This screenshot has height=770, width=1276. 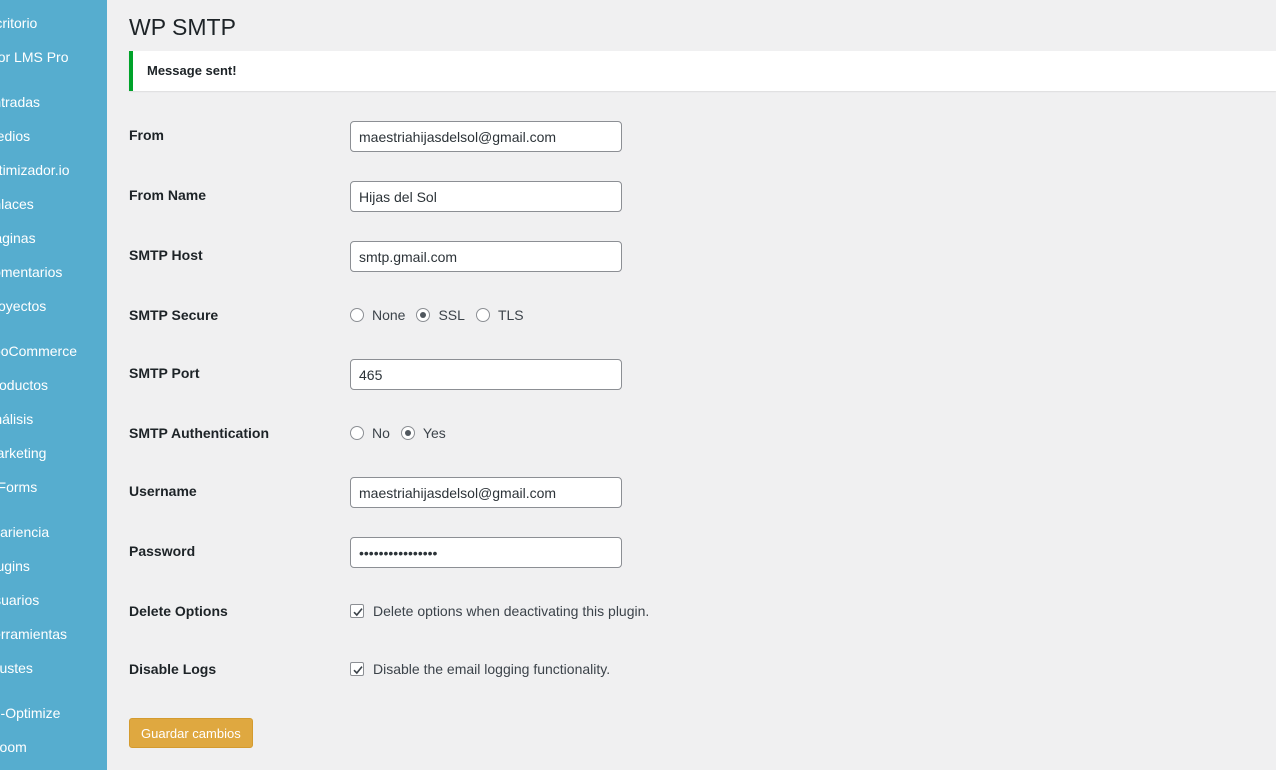 I want to click on secure-none-radio, so click(x=357, y=315).